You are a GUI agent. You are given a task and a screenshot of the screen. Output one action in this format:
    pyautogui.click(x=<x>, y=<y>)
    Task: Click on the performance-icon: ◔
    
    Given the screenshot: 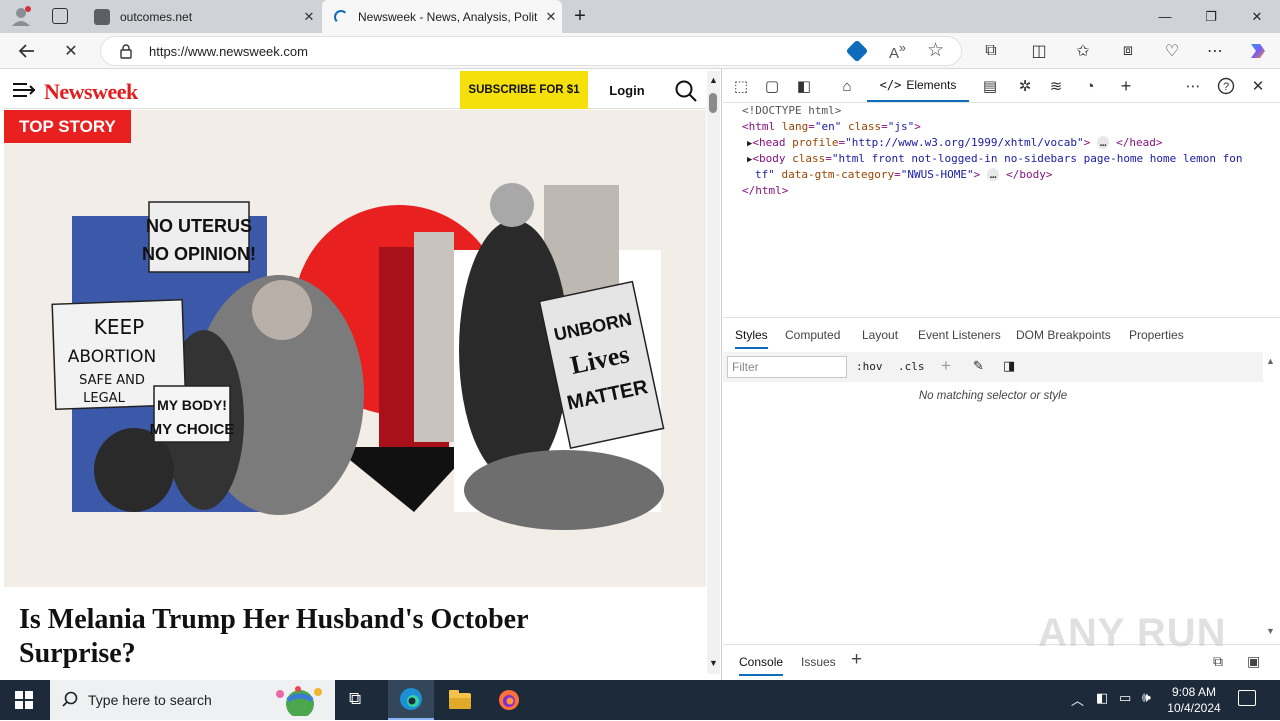 What is the action you would take?
    pyautogui.click(x=1090, y=86)
    